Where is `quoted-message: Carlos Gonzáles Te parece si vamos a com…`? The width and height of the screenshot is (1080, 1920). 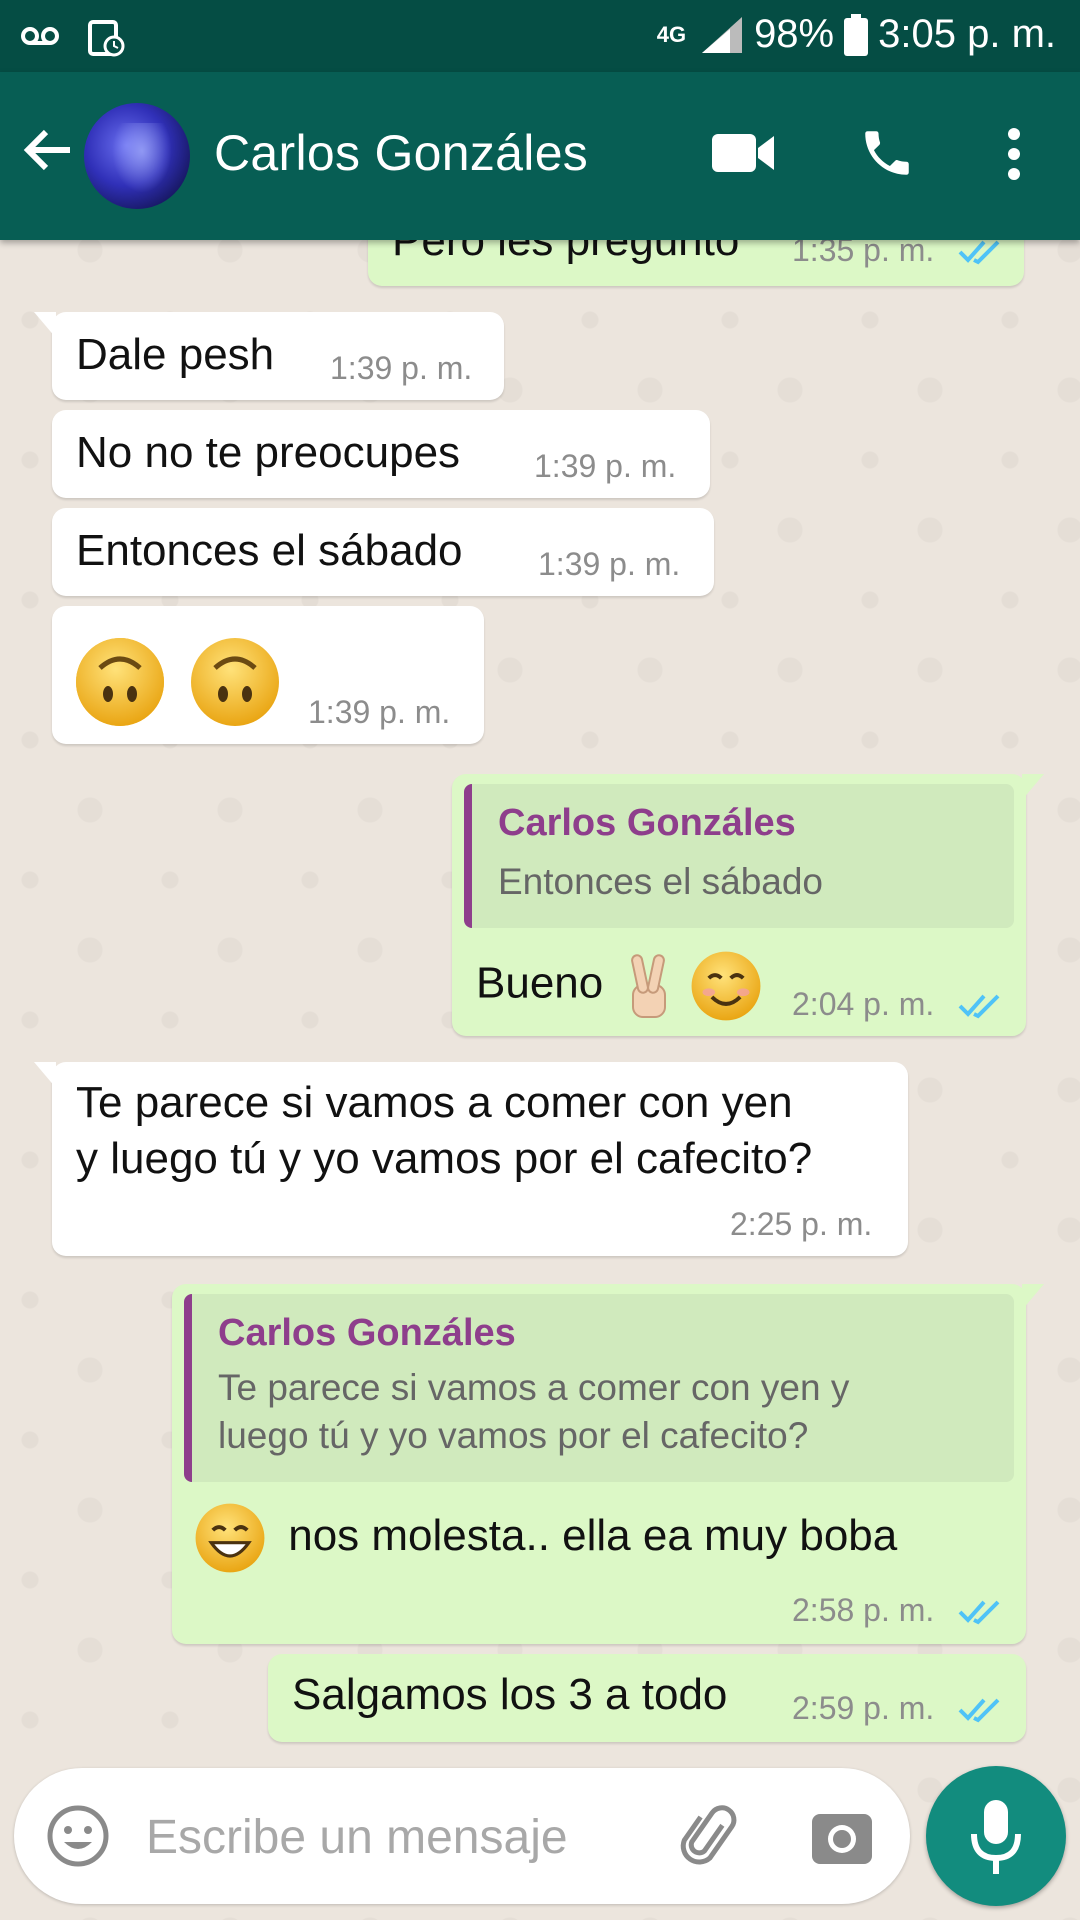
quoted-message: Carlos Gonzáles Te parece si vamos a com… is located at coordinates (599, 1388).